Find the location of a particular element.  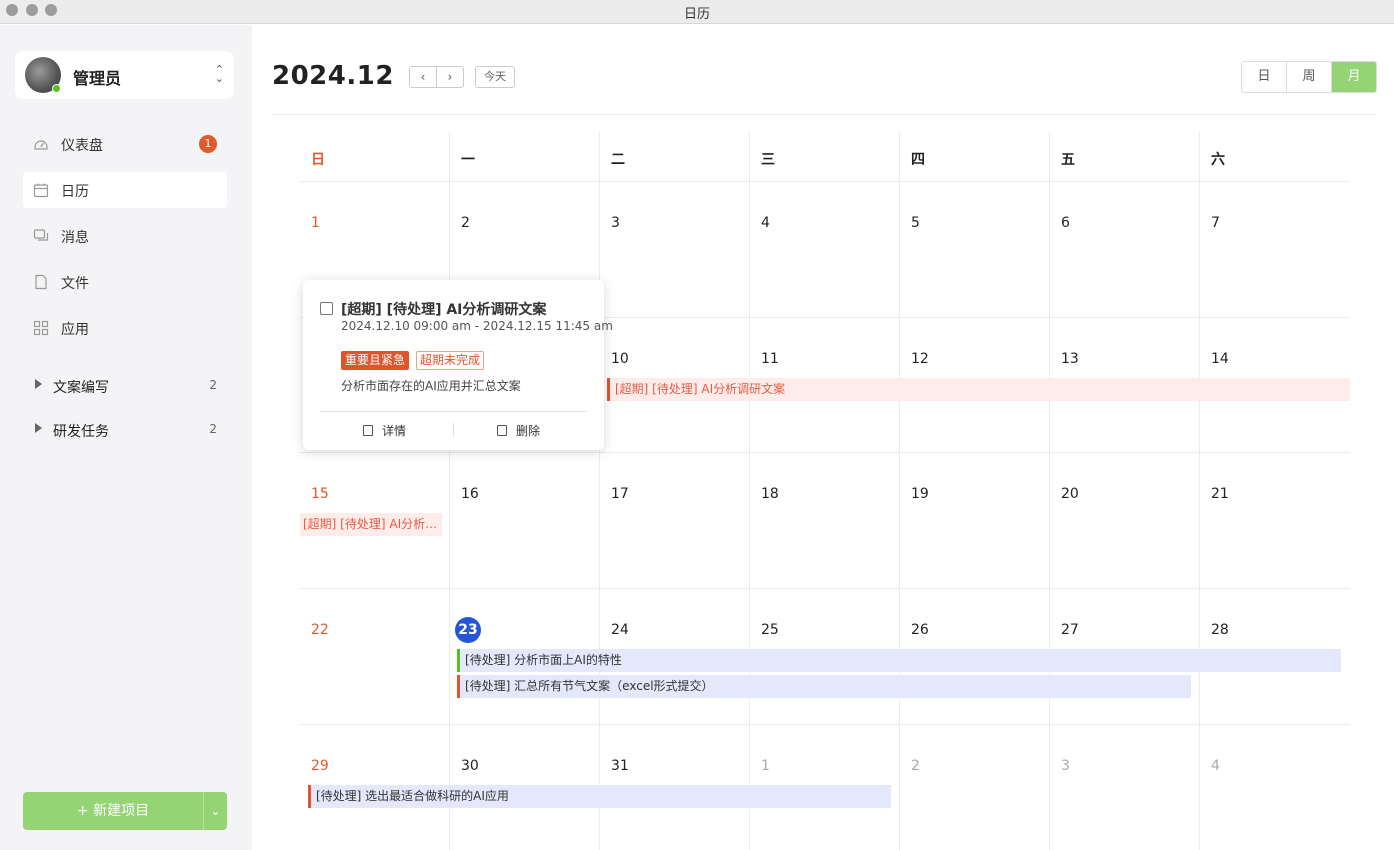

day-number: 7 is located at coordinates (1215, 223).